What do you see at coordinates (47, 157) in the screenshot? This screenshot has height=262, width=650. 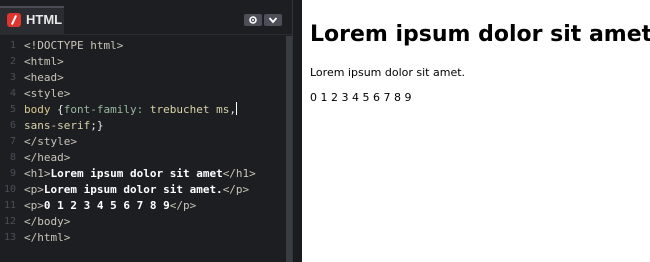 I see `code-token: </head>` at bounding box center [47, 157].